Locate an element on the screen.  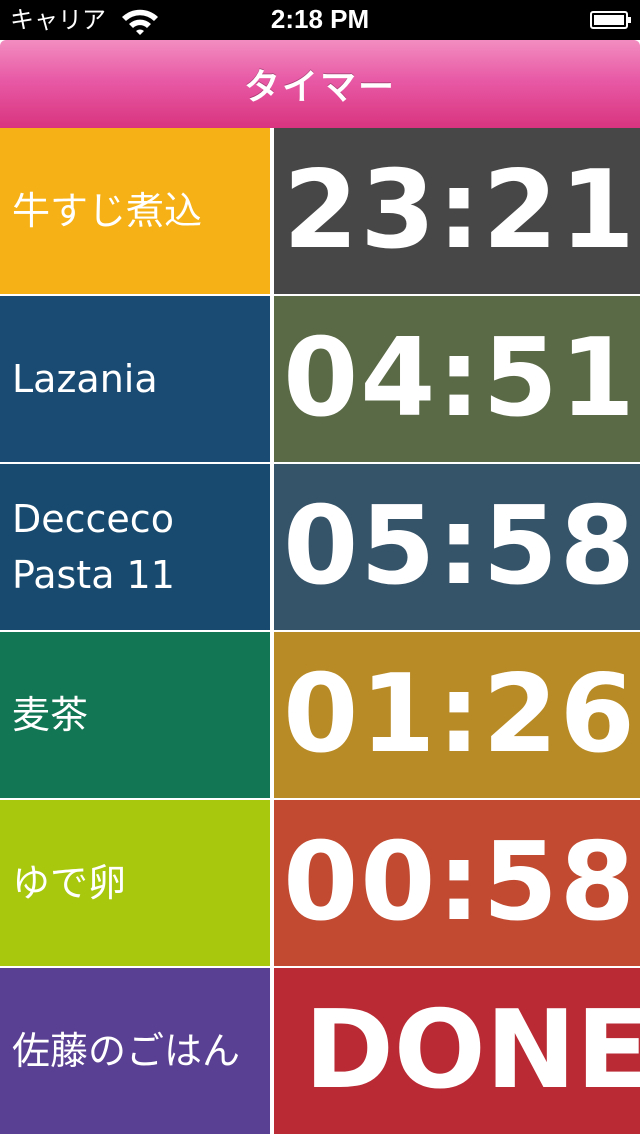
timer-countdown-cell: 05:58 is located at coordinates (457, 547).